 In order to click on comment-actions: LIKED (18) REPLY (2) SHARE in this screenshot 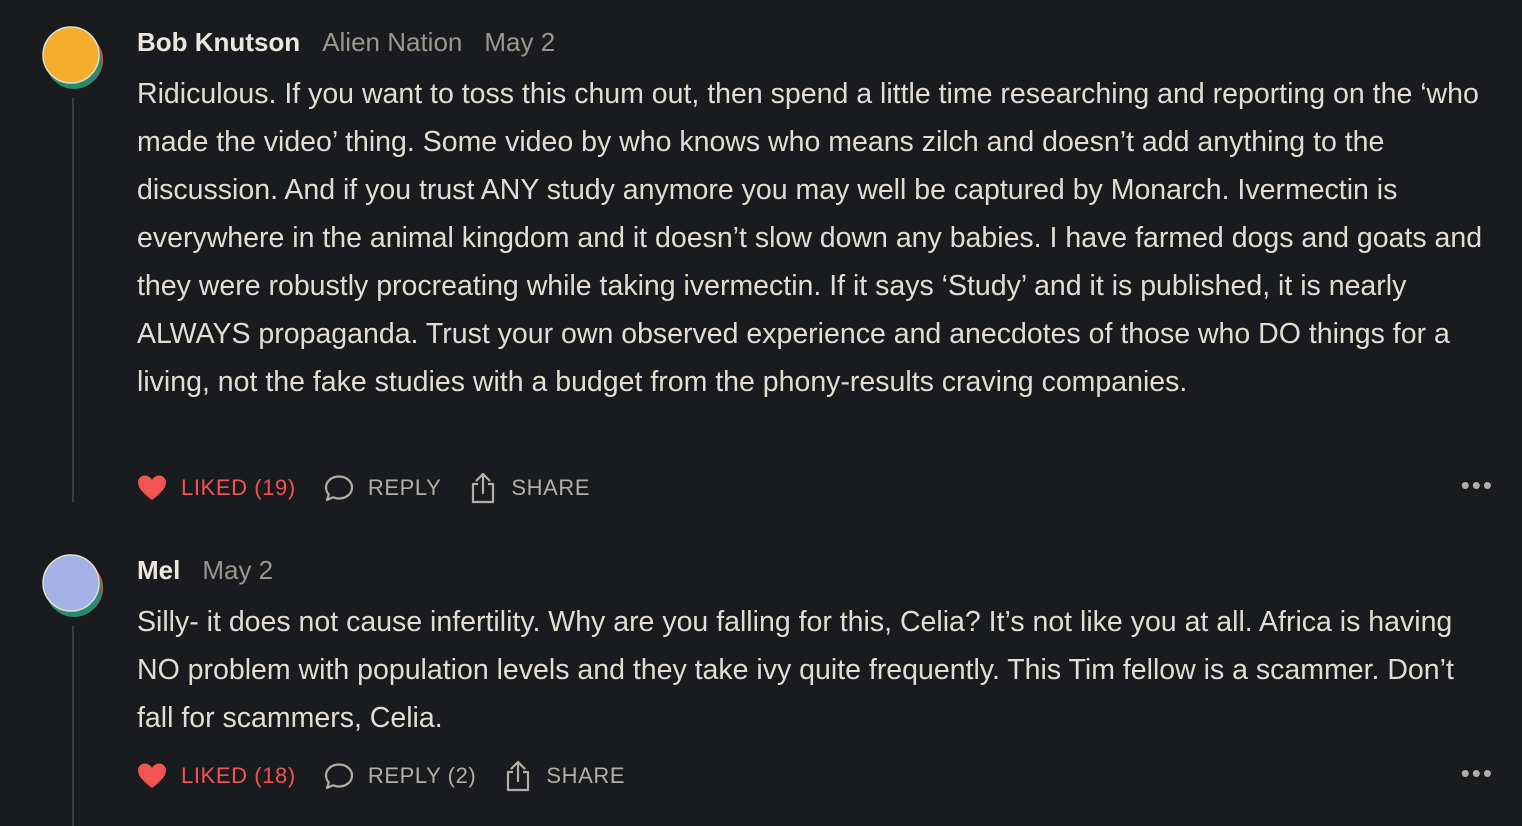, I will do `click(395, 776)`.